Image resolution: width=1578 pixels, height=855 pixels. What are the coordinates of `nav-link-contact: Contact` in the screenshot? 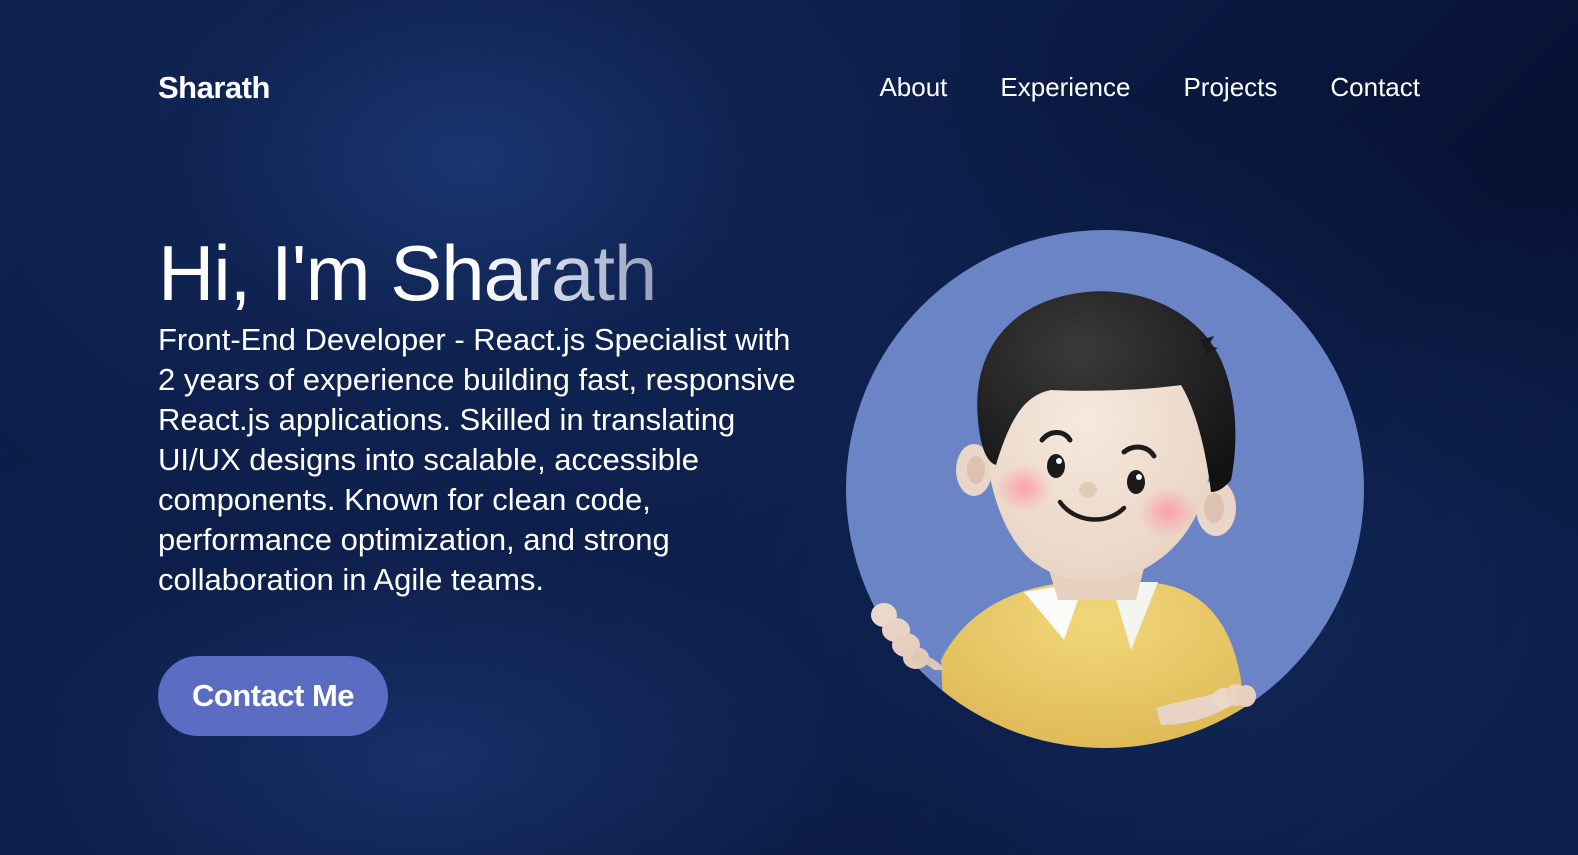 It's located at (1375, 87).